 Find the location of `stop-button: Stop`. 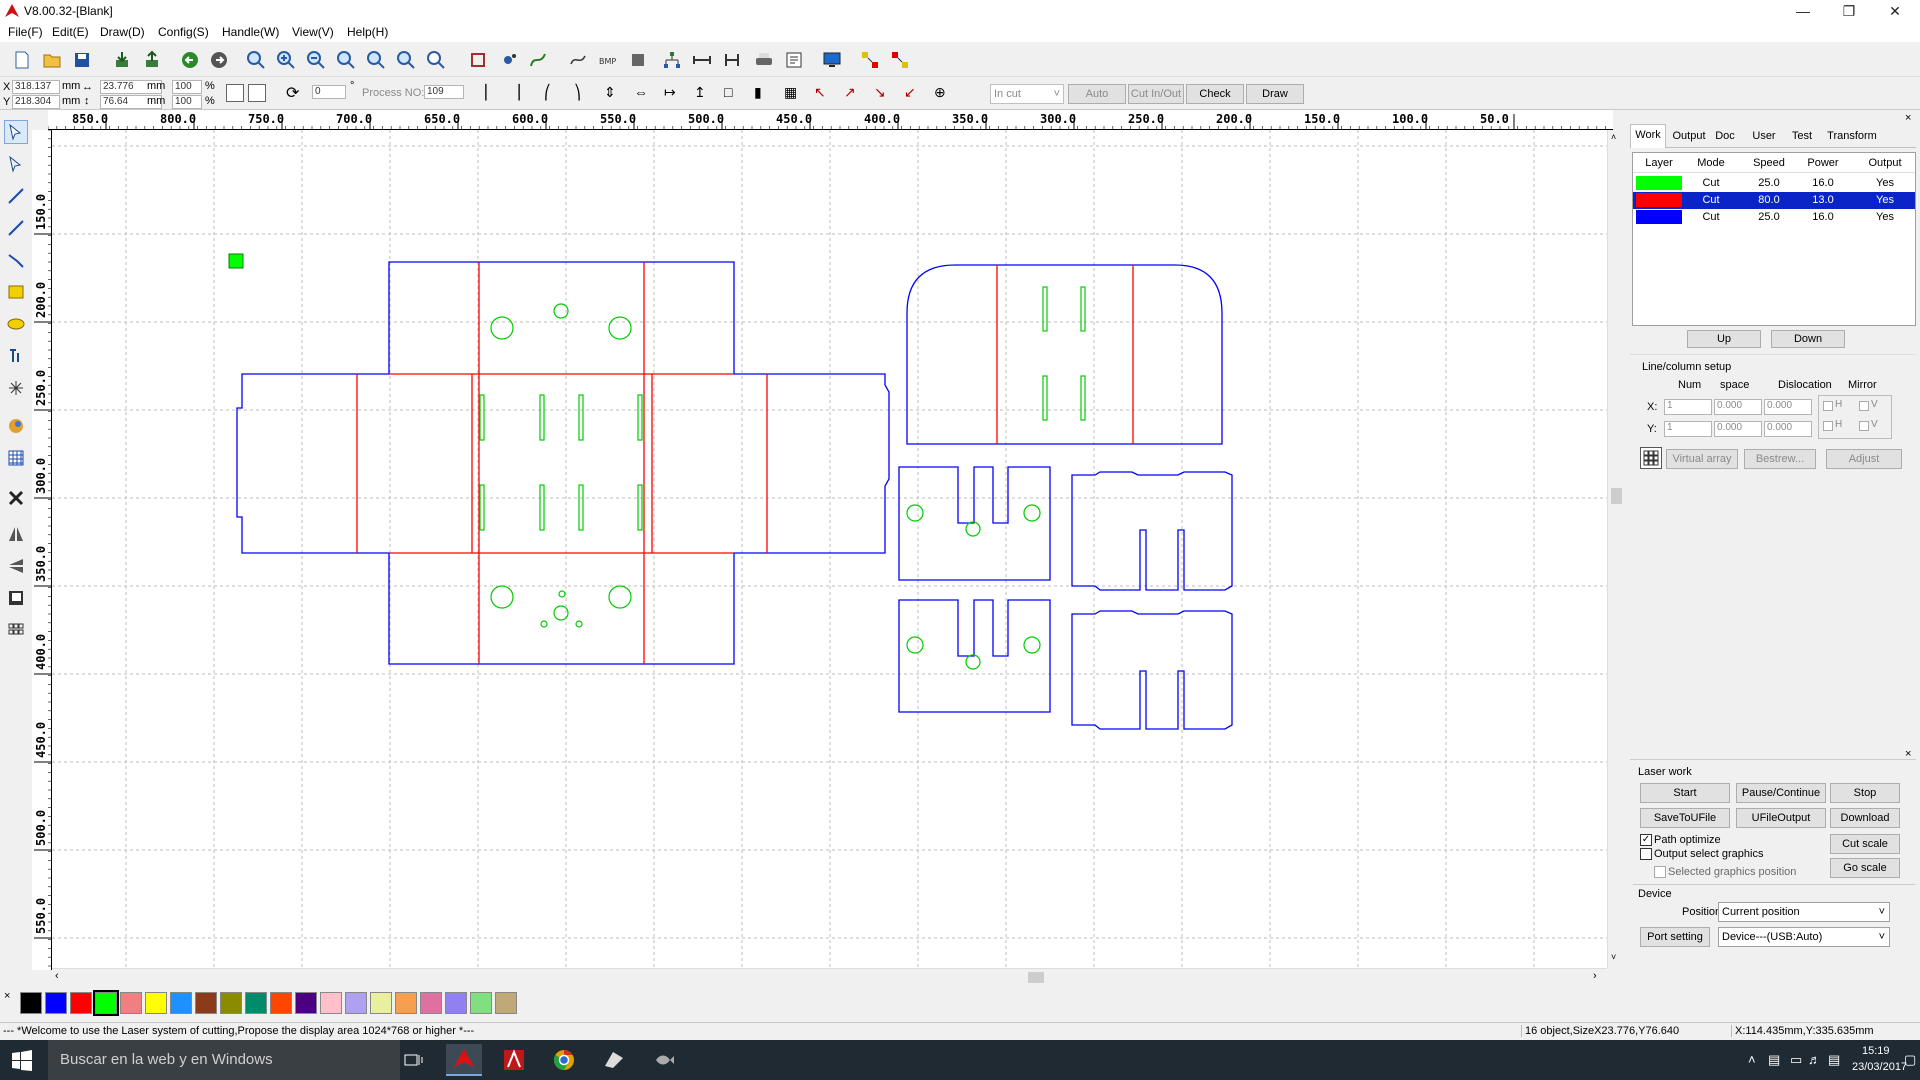

stop-button: Stop is located at coordinates (1865, 793).